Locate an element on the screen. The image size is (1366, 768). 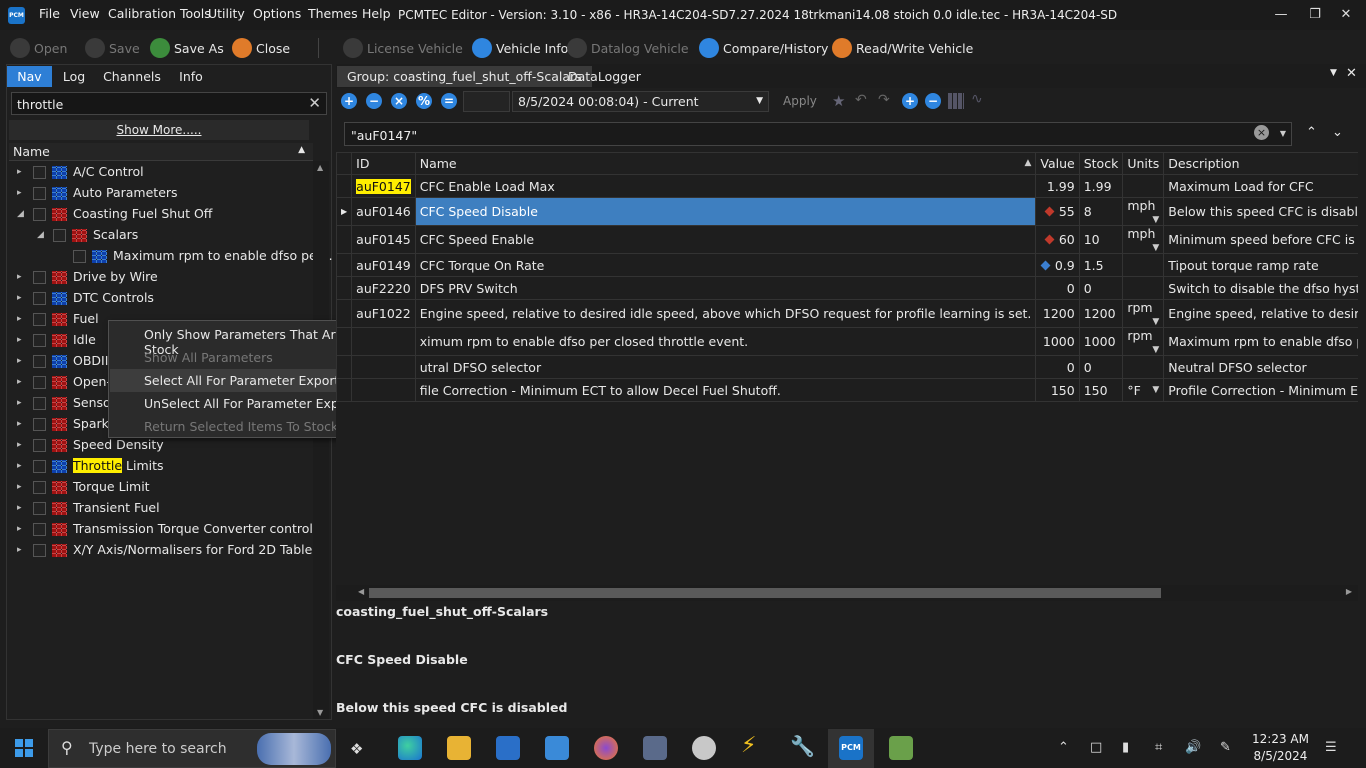
cell-value: 1000 is located at coordinates (1057, 341).